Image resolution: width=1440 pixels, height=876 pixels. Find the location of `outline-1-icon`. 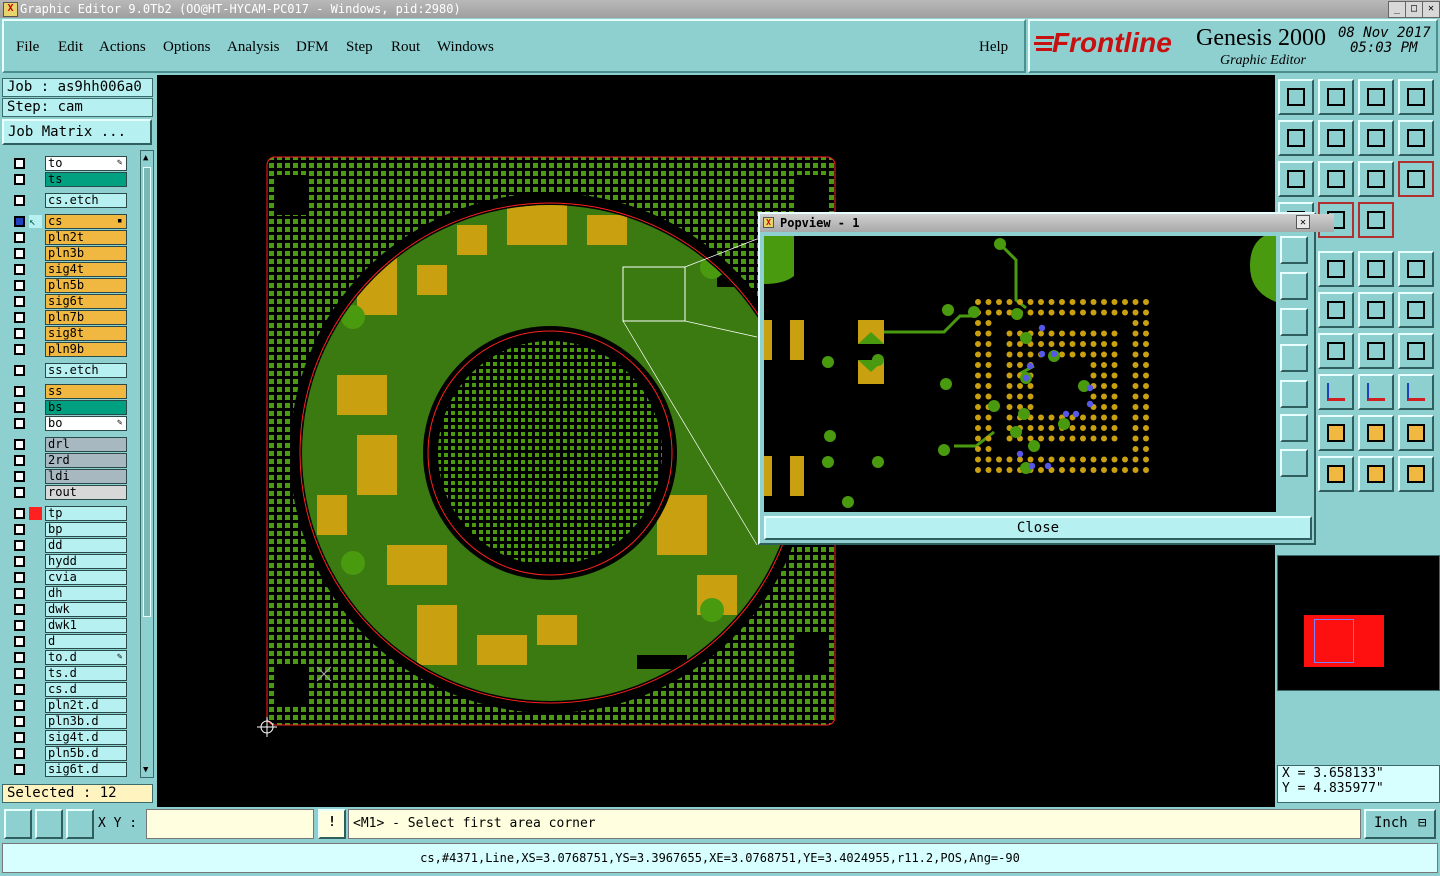

outline-1-icon is located at coordinates (1336, 433).